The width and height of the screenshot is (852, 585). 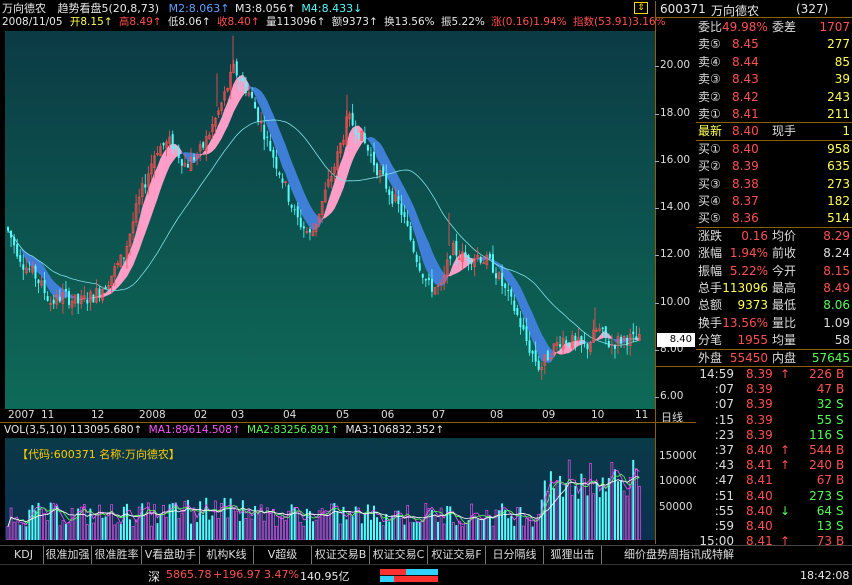 I want to click on tick-row: 14:59 8.39 ↑ 226 B, so click(x=774, y=374).